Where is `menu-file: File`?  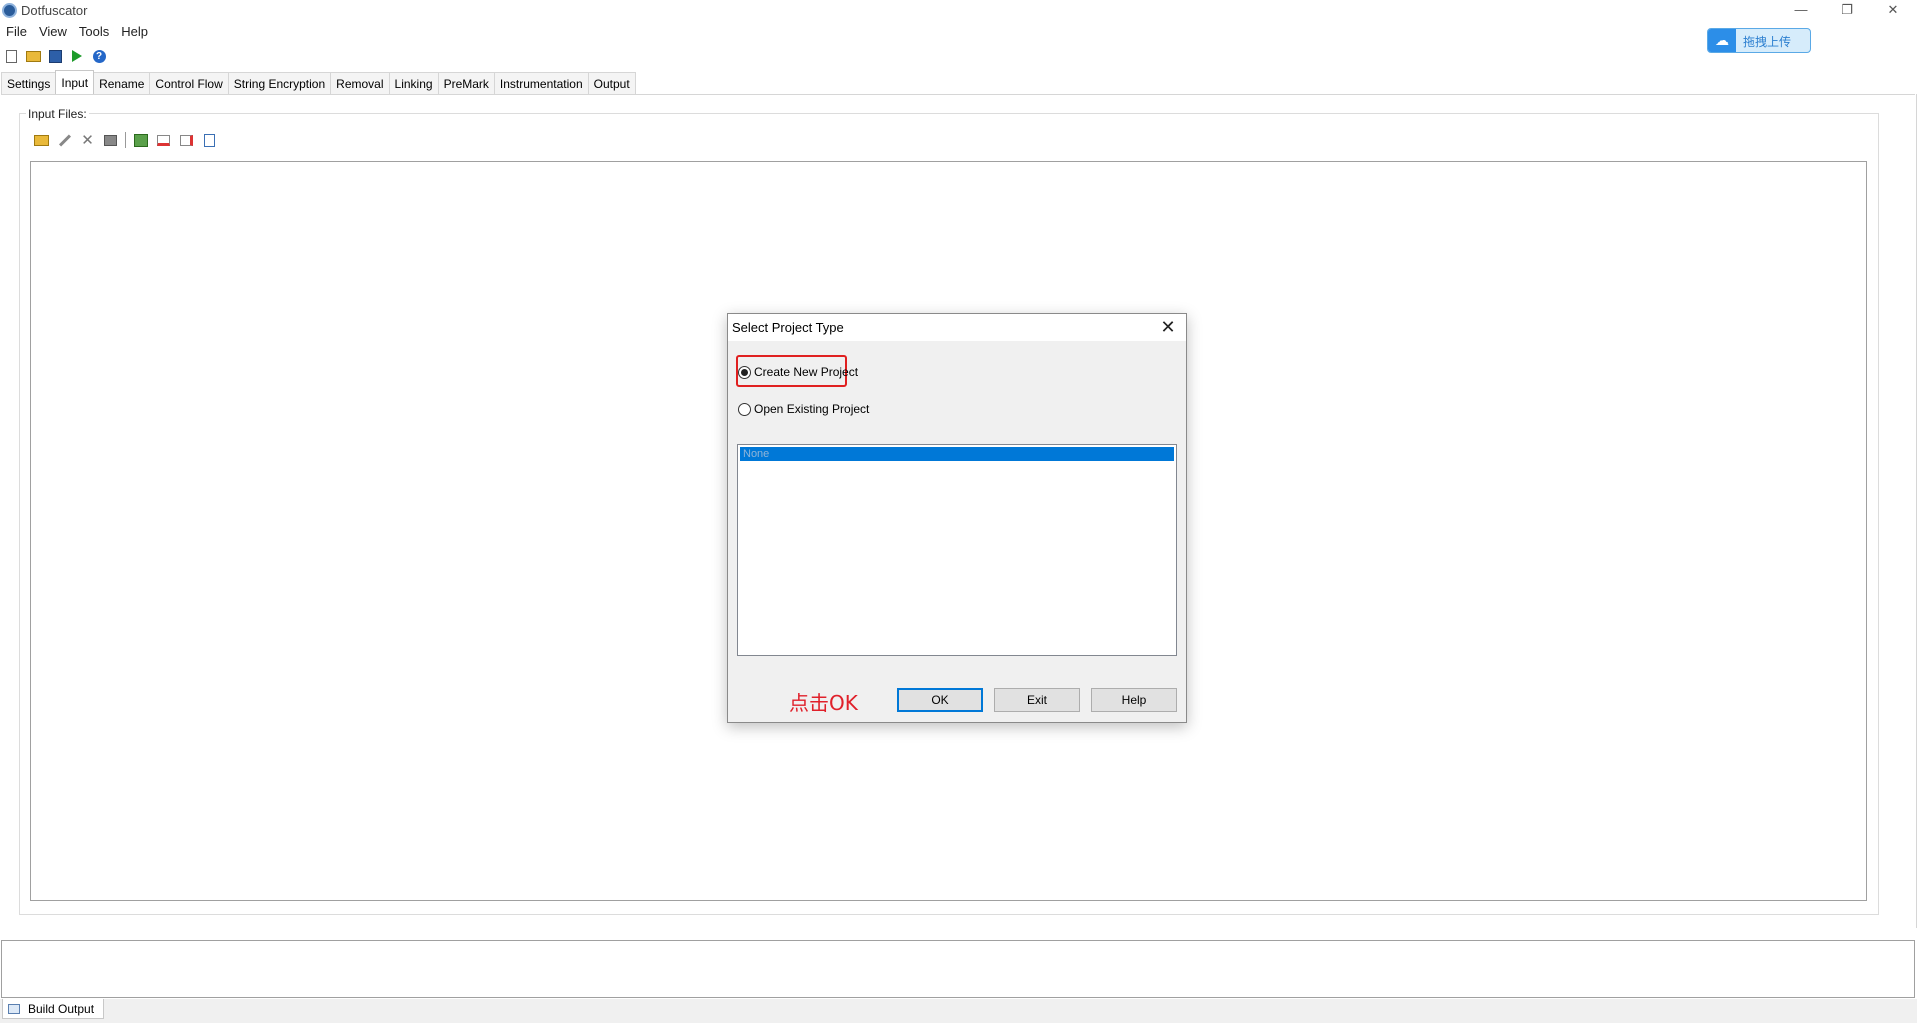 menu-file: File is located at coordinates (16, 32).